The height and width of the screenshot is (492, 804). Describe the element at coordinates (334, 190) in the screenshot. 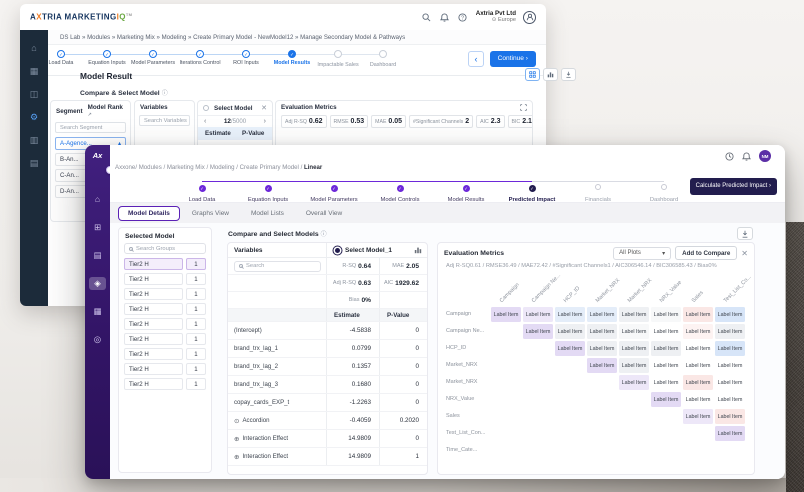

I see `step-model-parameters: ✓ Model Parameters` at that location.